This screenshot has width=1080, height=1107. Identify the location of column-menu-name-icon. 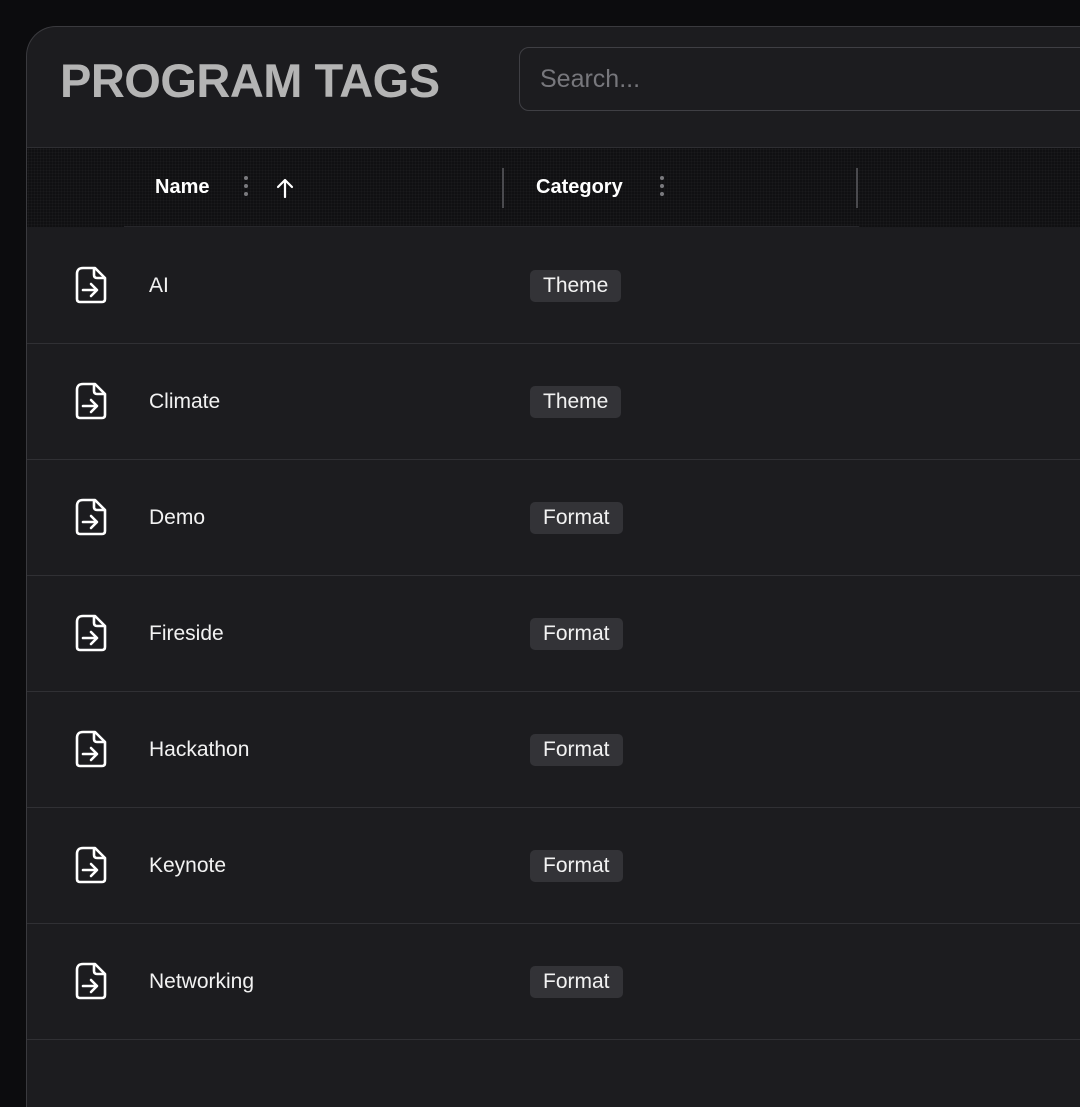
(246, 187).